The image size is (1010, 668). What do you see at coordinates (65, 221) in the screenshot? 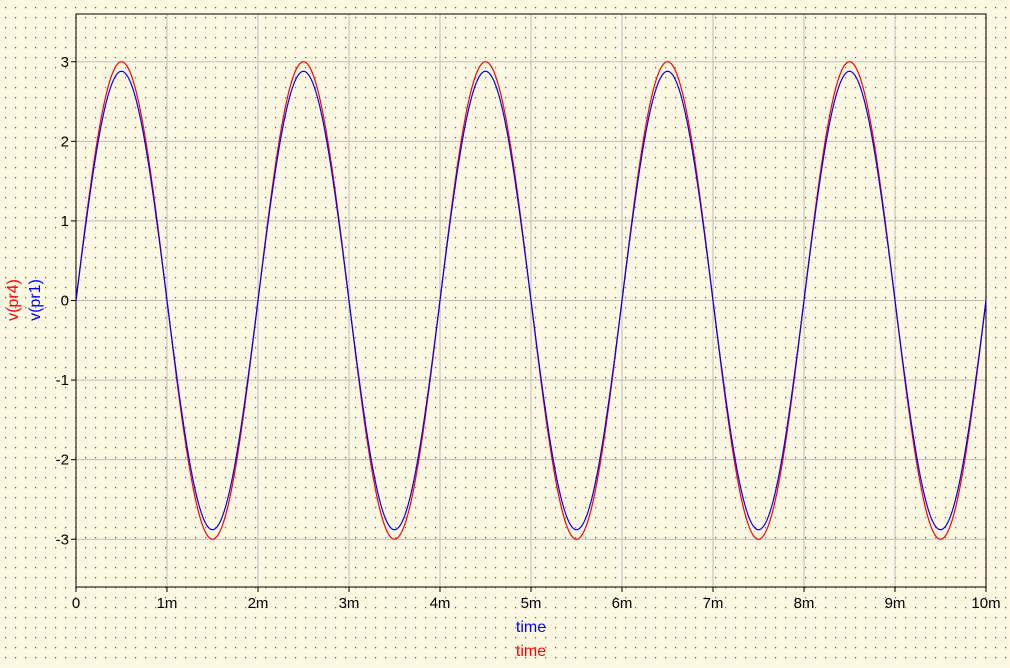
I see `y-tick-label: 1` at bounding box center [65, 221].